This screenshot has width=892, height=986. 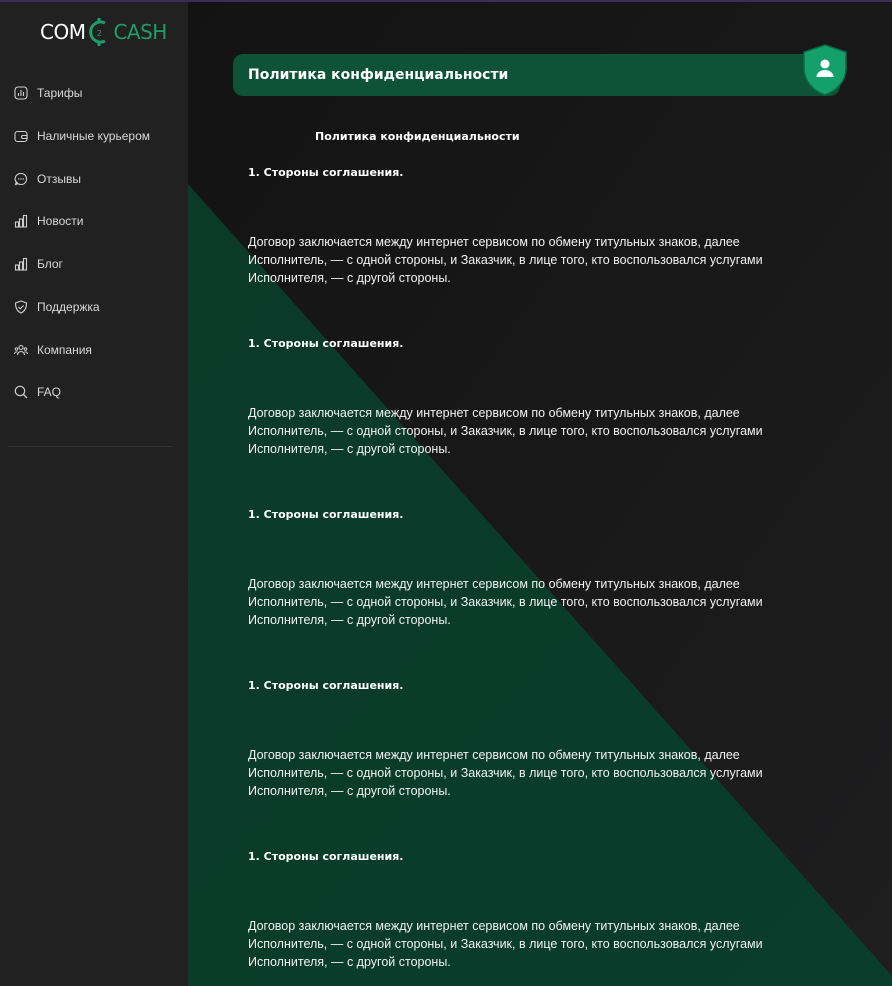 I want to click on logo-mark: 2, so click(x=99, y=33).